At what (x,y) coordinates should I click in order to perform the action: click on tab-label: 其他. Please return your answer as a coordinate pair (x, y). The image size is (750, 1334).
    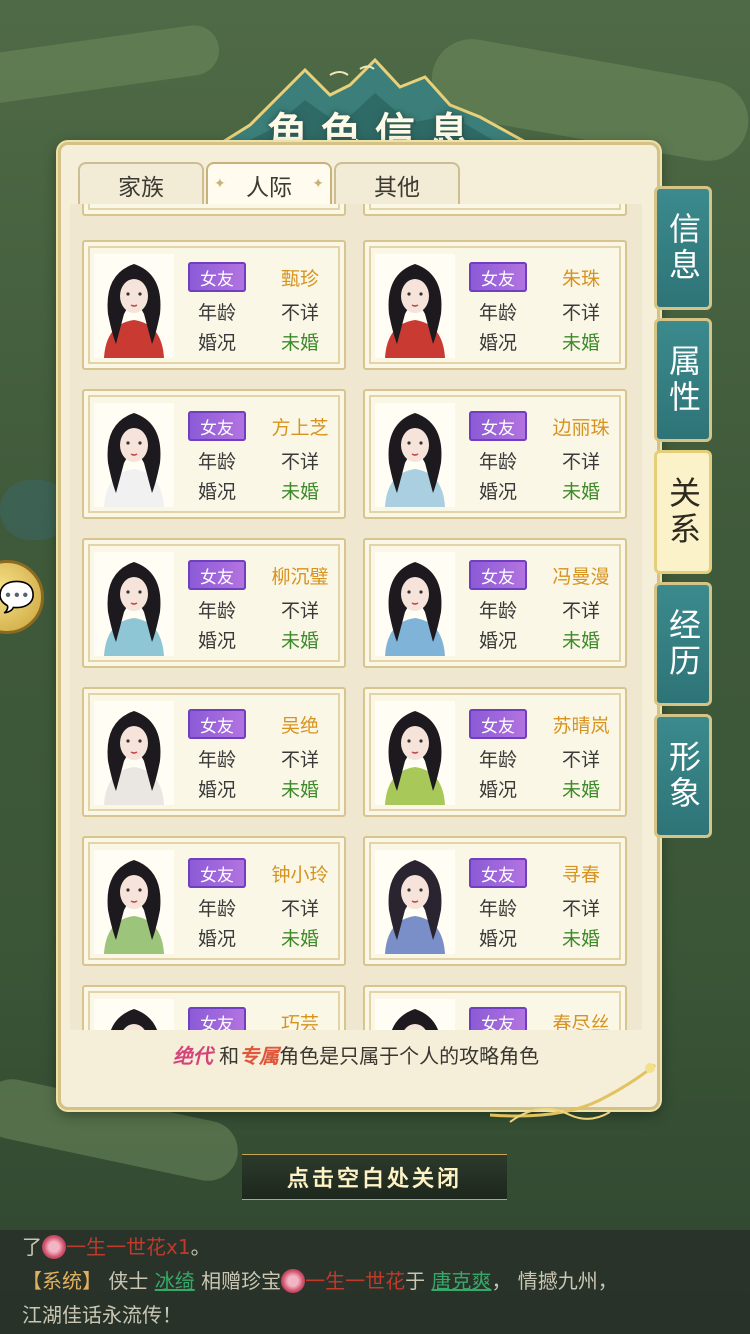
    Looking at the image, I should click on (397, 188).